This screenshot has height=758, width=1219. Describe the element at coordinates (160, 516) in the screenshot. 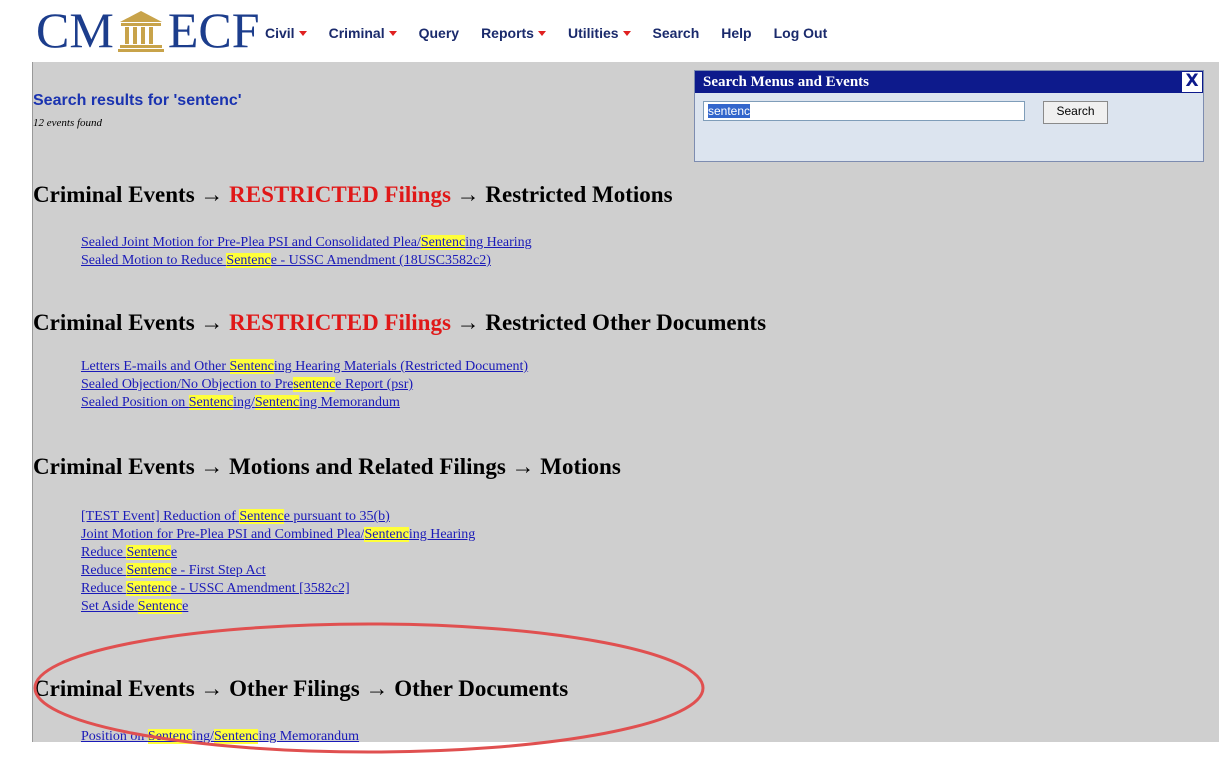

I see `link-text: [TEST Event] Reduction of` at that location.